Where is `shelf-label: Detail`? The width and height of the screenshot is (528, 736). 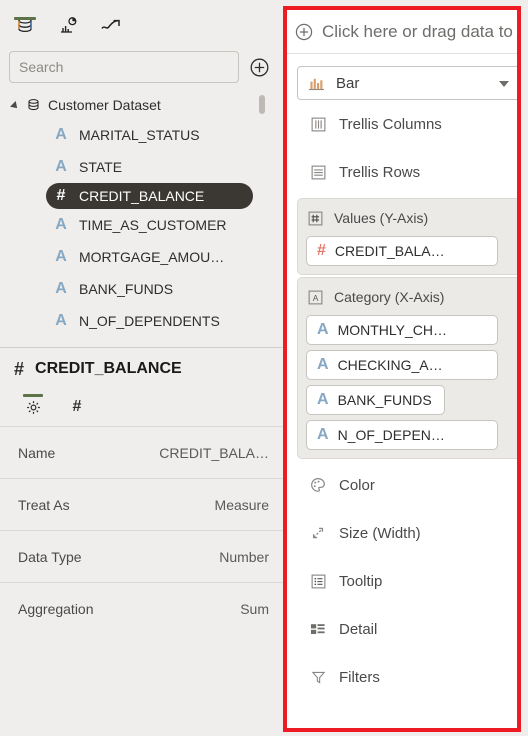 shelf-label: Detail is located at coordinates (358, 629).